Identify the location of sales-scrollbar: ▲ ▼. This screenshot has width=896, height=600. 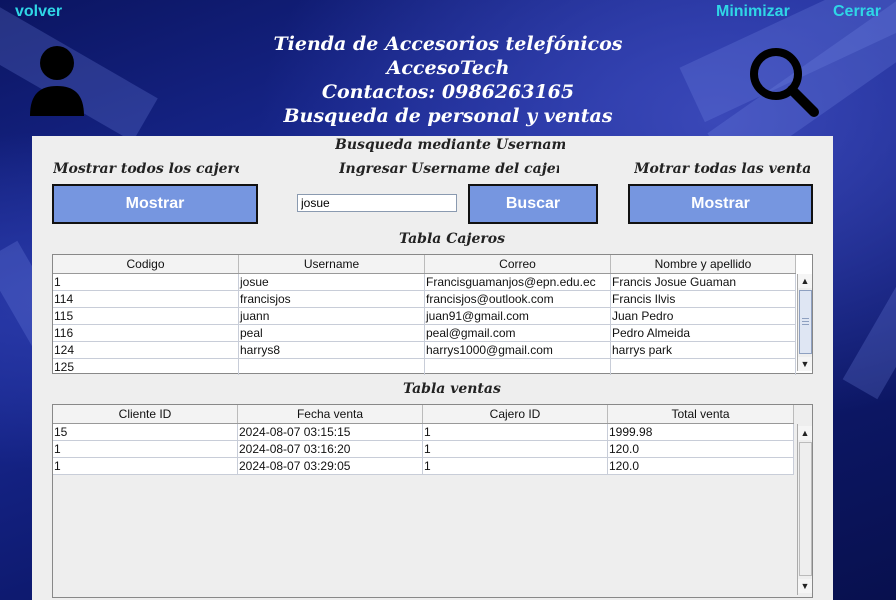
(804, 509).